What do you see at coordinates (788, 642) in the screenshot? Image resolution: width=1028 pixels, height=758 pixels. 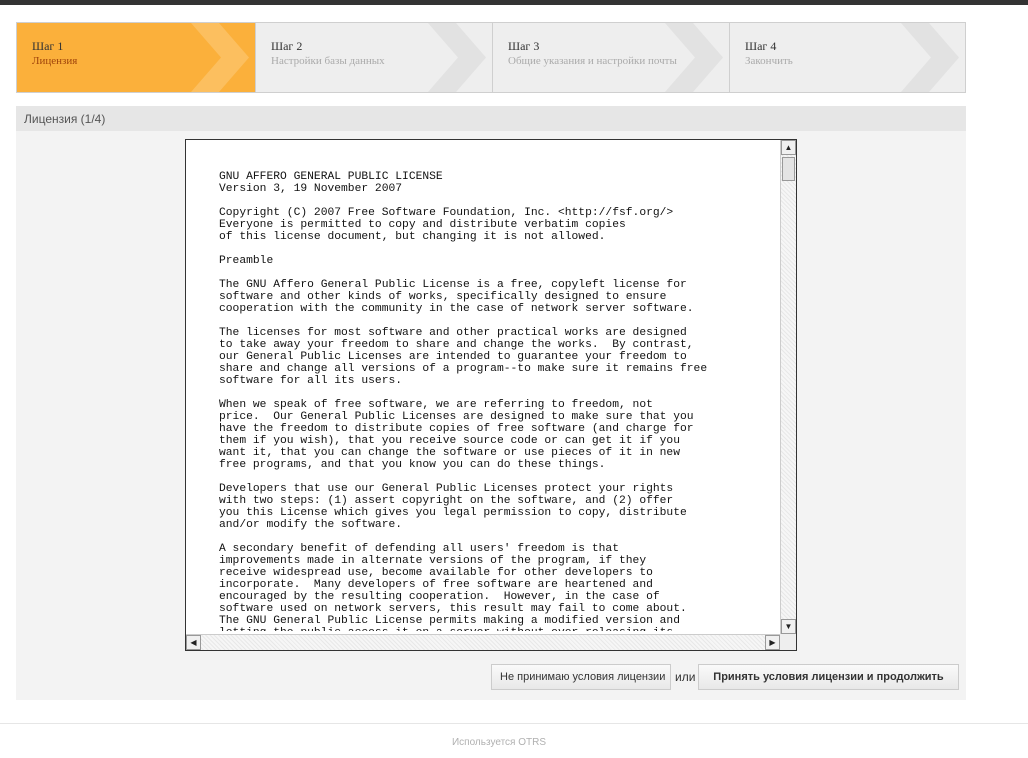 I see `scrollbar-corner` at bounding box center [788, 642].